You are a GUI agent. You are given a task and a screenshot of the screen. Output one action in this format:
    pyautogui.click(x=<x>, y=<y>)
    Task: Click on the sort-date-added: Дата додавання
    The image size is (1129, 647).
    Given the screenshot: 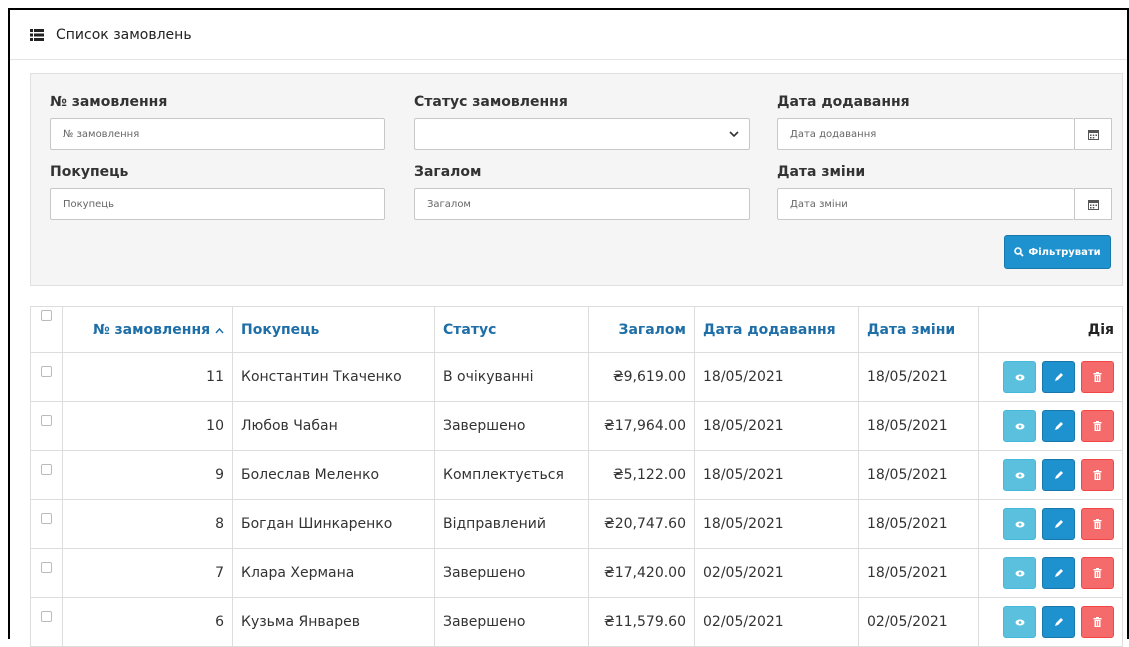 What is the action you would take?
    pyautogui.click(x=776, y=329)
    